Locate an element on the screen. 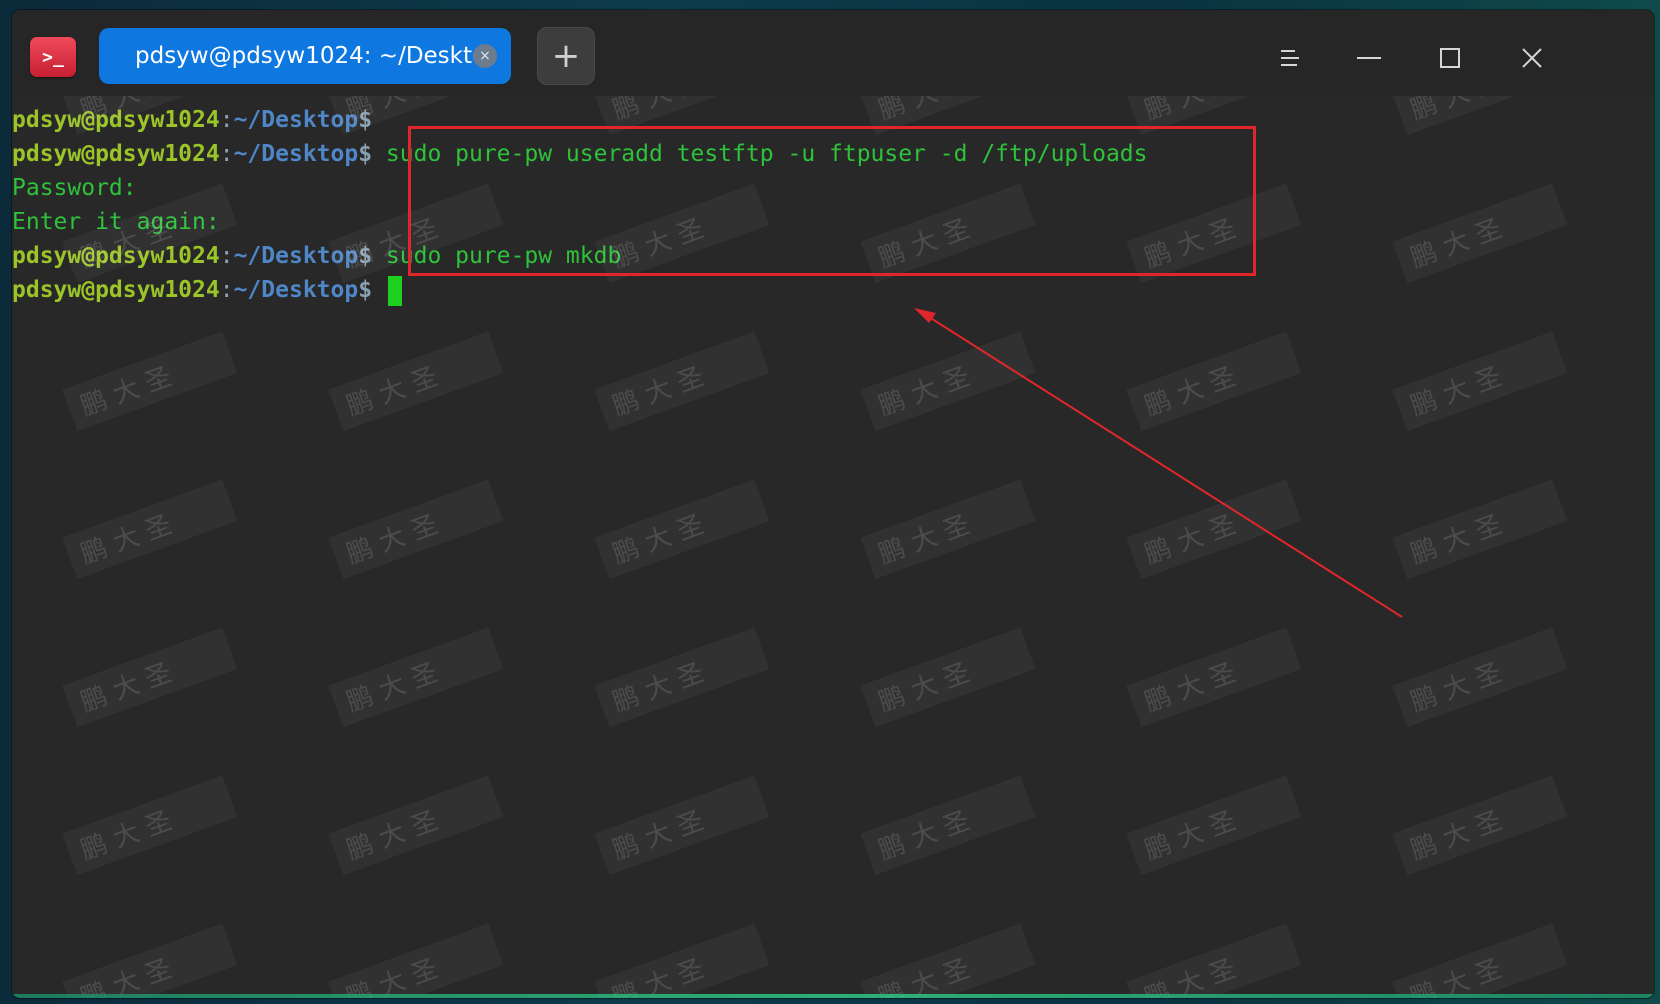 This screenshot has width=1660, height=1004. annotation-arrow is located at coordinates (1158, 463).